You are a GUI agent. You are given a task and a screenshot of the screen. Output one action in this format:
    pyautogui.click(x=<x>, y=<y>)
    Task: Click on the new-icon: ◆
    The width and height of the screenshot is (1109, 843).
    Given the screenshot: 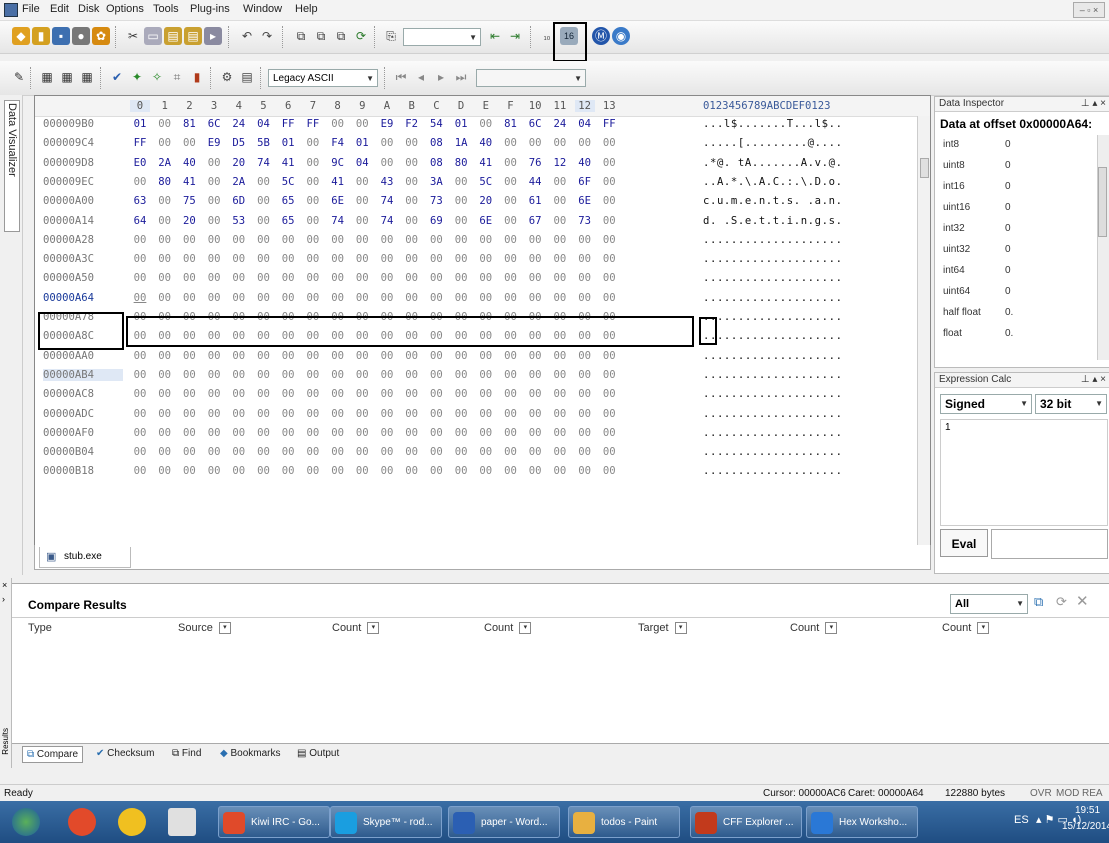 What is the action you would take?
    pyautogui.click(x=21, y=36)
    